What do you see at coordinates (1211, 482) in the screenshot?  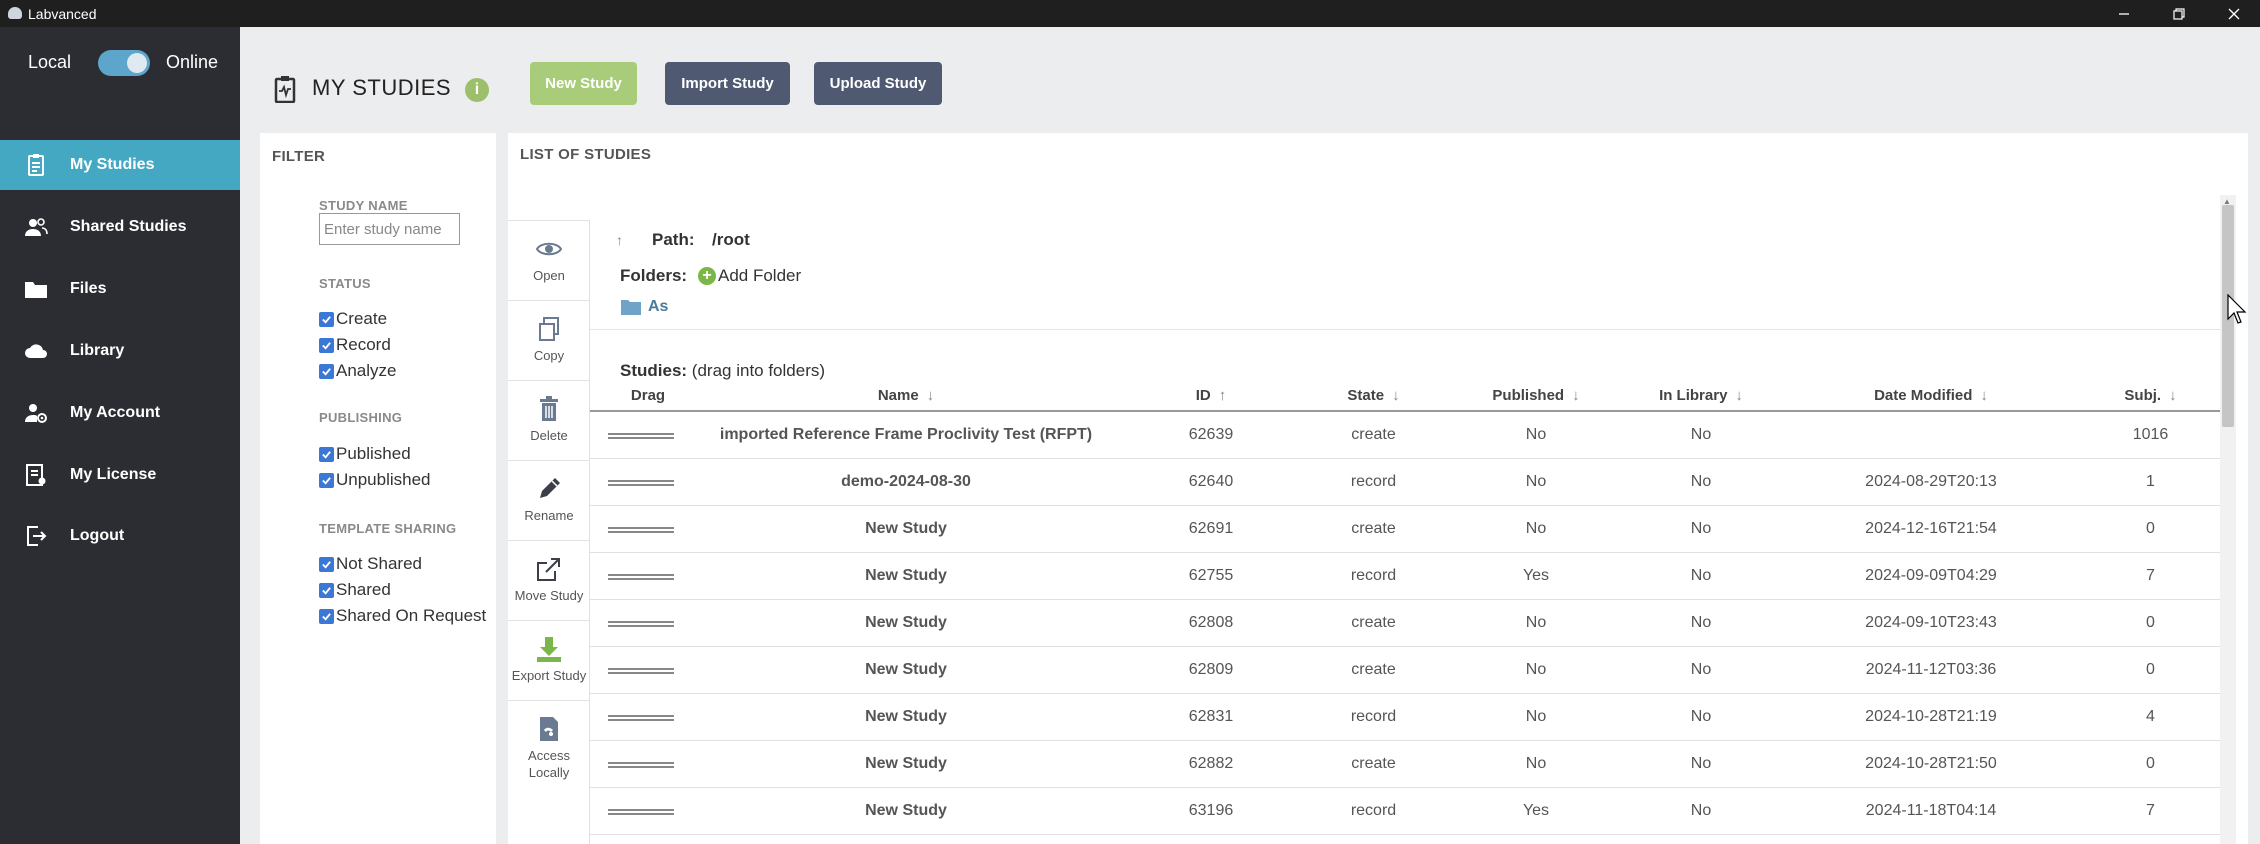 I see `study-id-cell: 62640` at bounding box center [1211, 482].